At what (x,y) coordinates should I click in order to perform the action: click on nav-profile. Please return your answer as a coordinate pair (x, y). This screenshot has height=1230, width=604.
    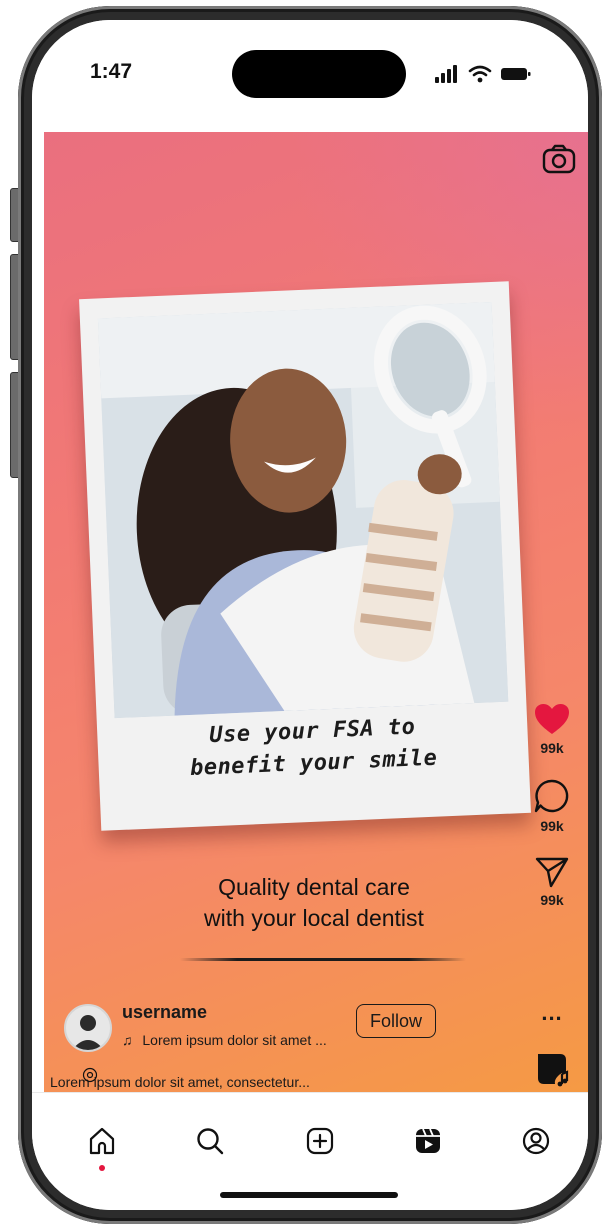
    Looking at the image, I should click on (536, 1141).